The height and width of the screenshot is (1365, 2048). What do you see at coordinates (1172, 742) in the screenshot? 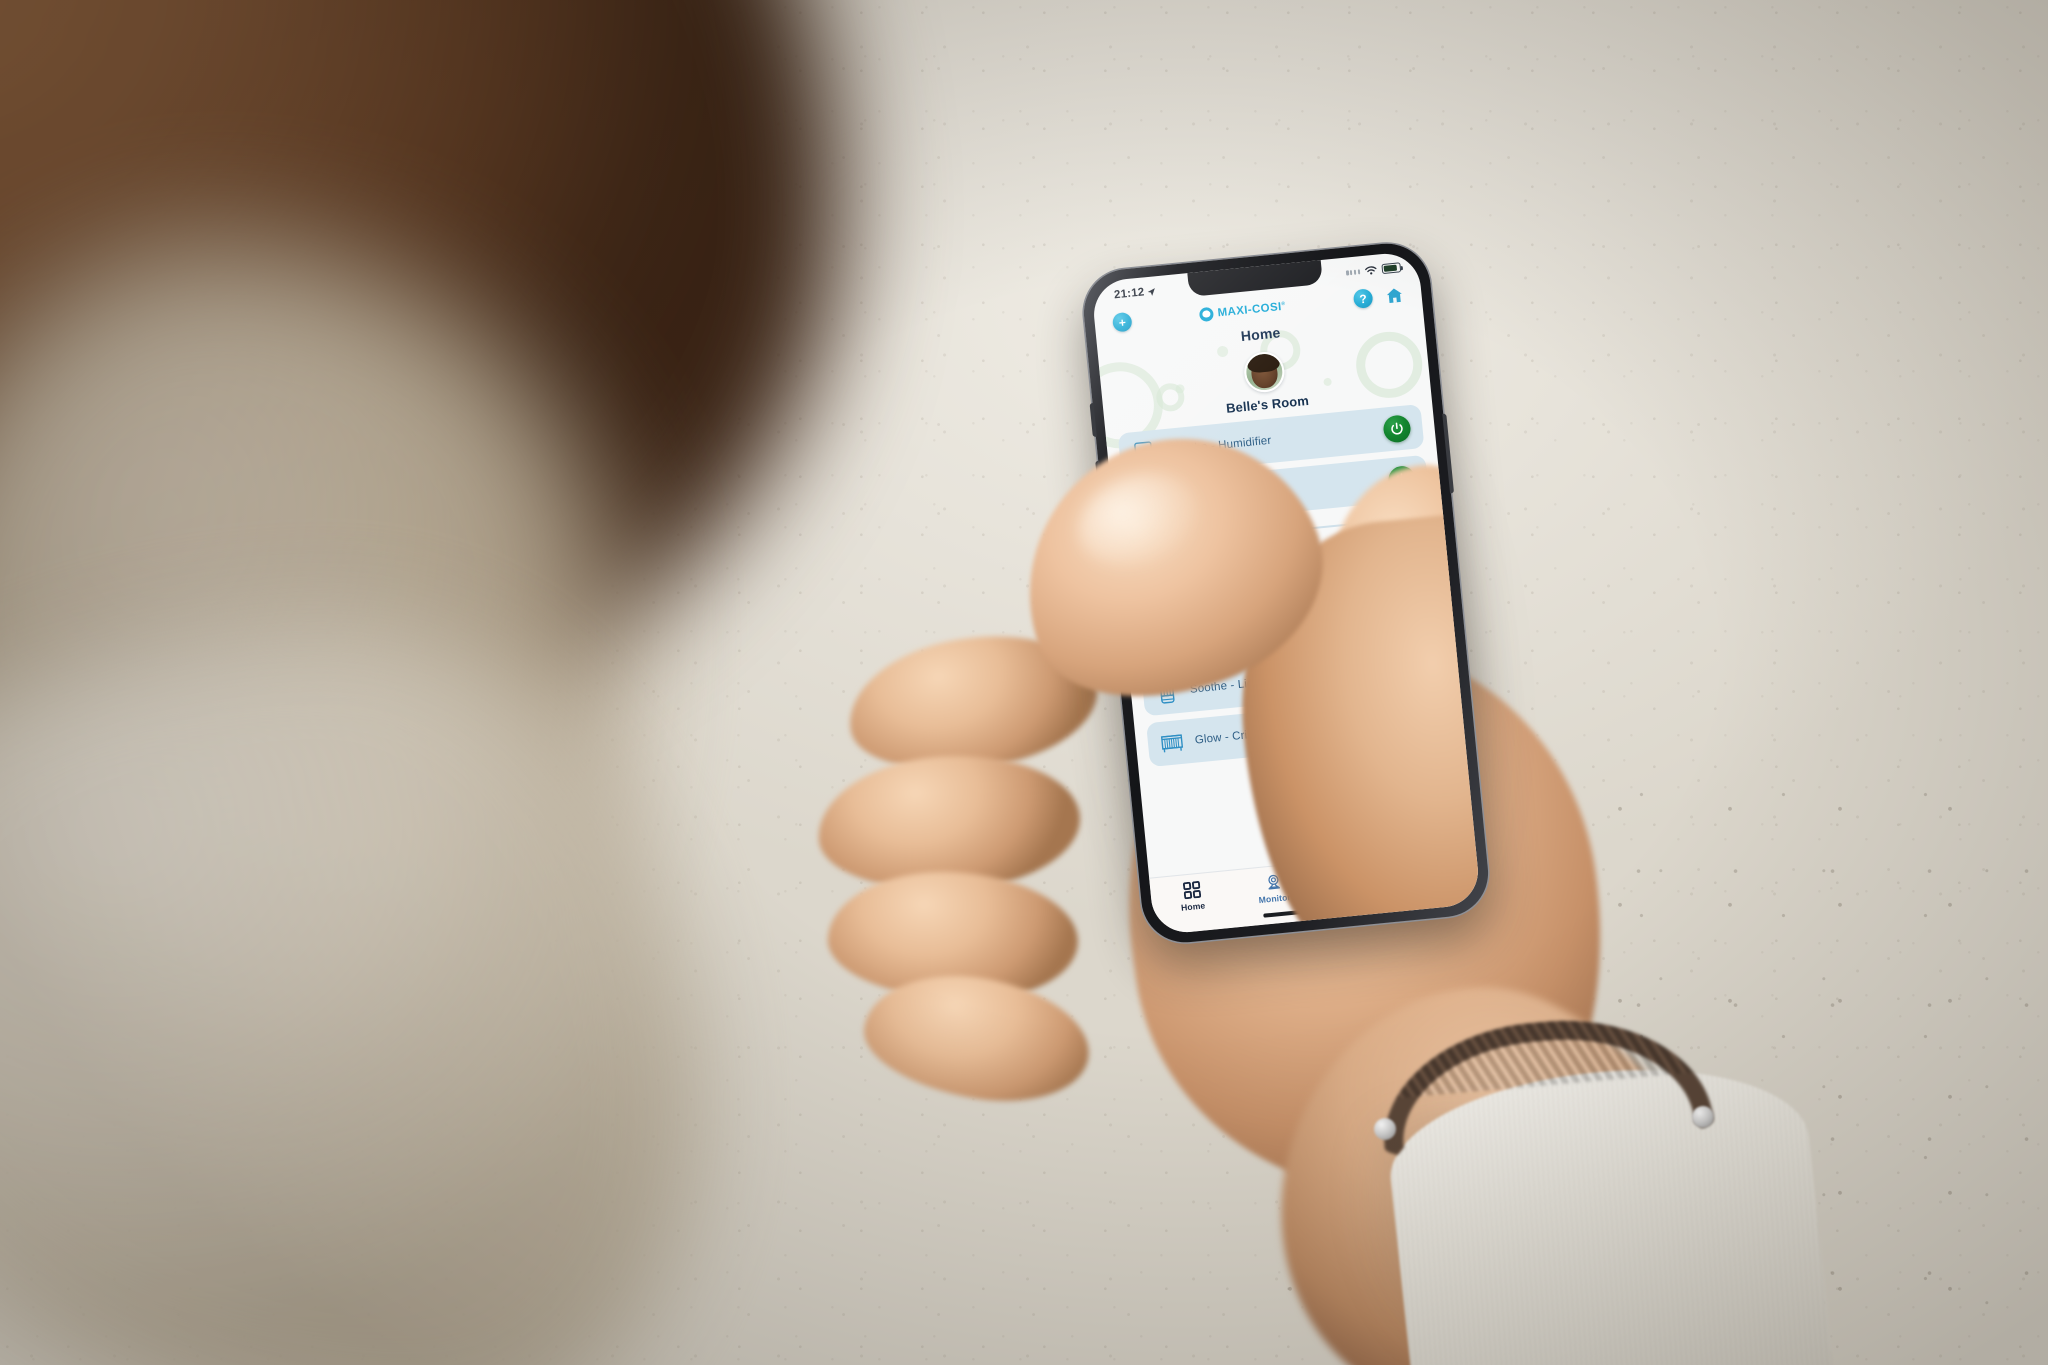
I see `crib-icon` at bounding box center [1172, 742].